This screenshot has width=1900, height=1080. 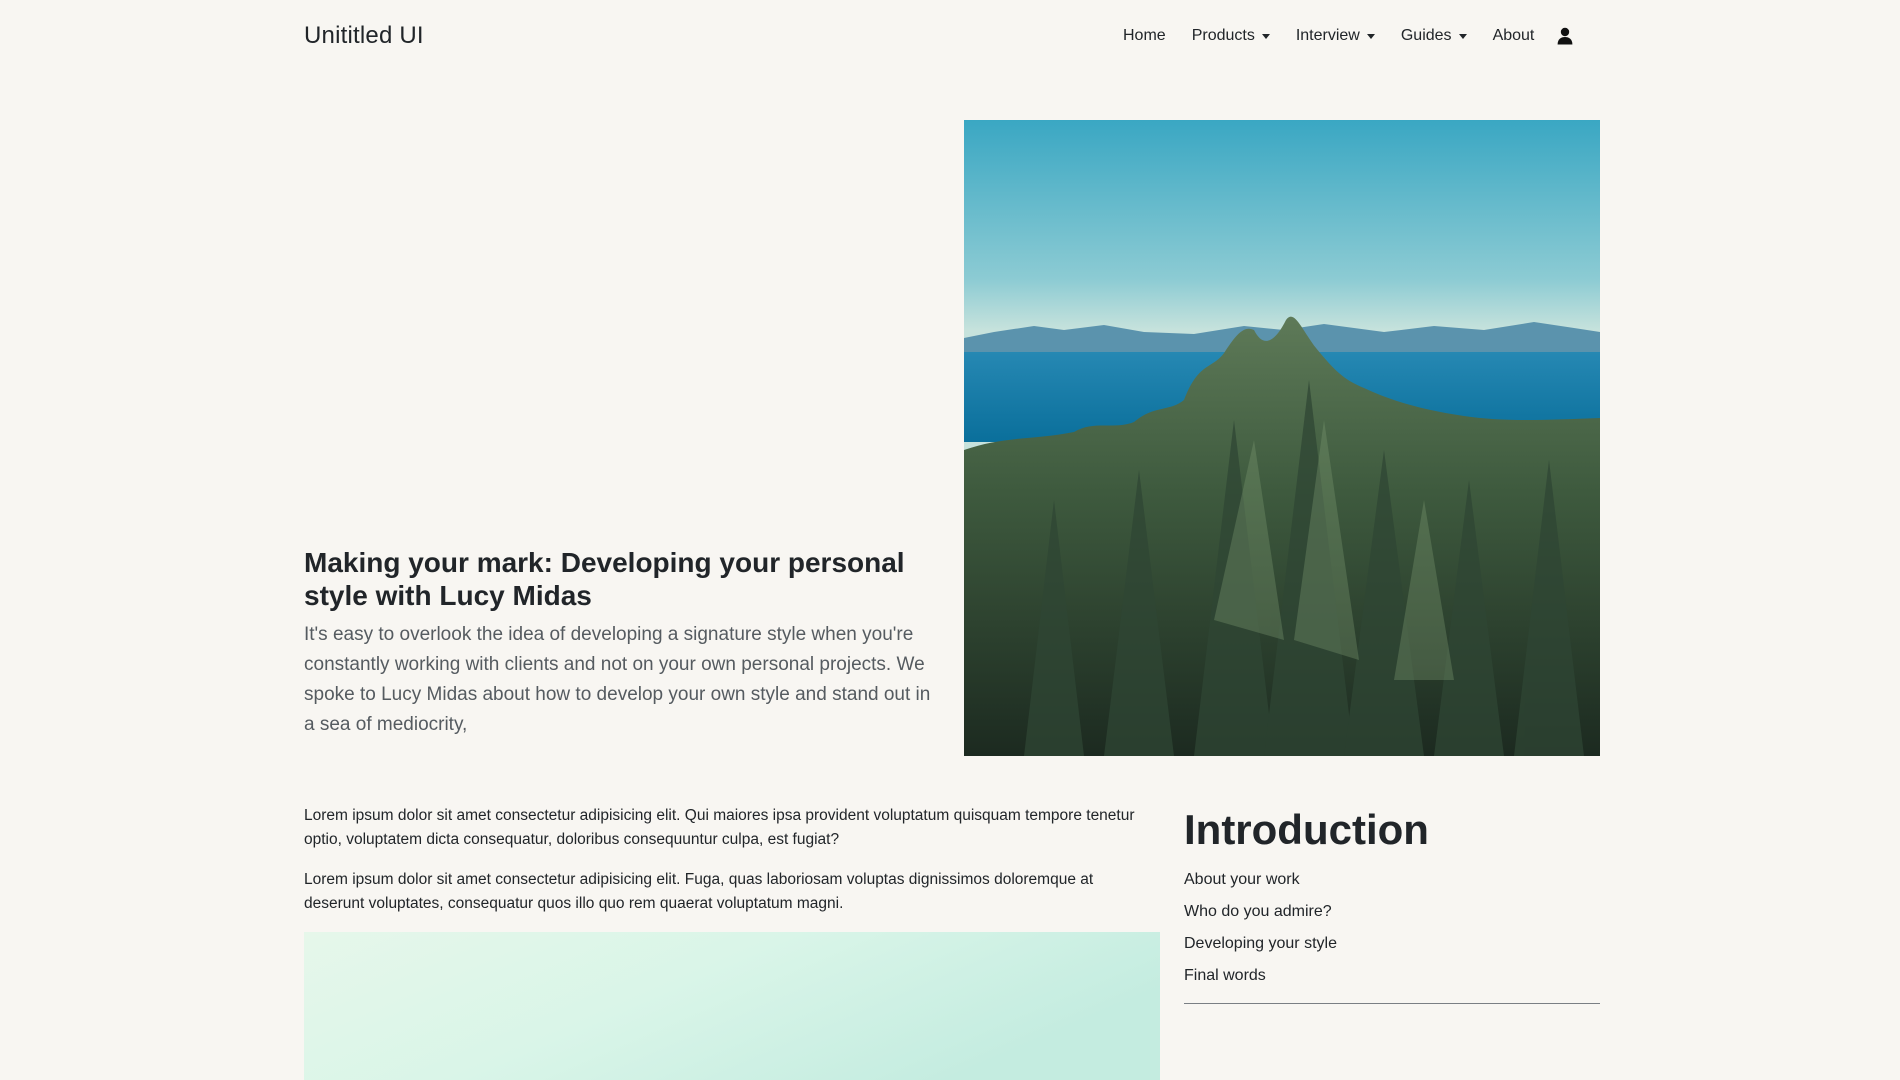 I want to click on user-account-button, so click(x=1565, y=36).